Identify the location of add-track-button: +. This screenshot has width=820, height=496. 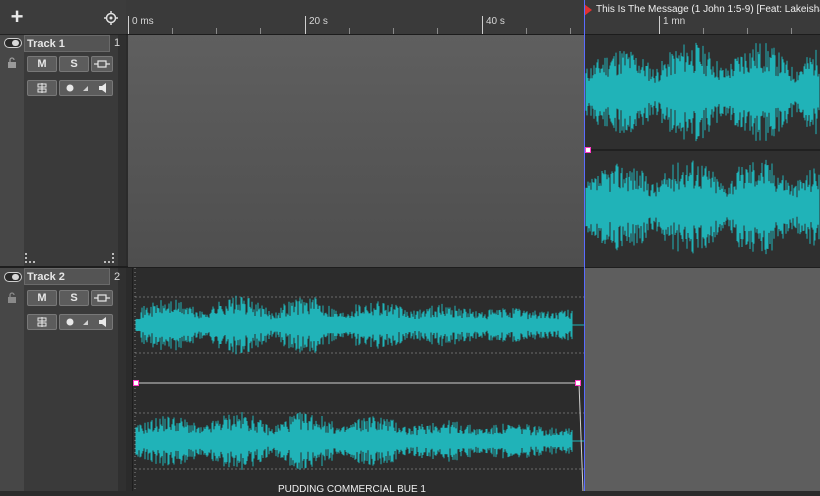
(17, 17).